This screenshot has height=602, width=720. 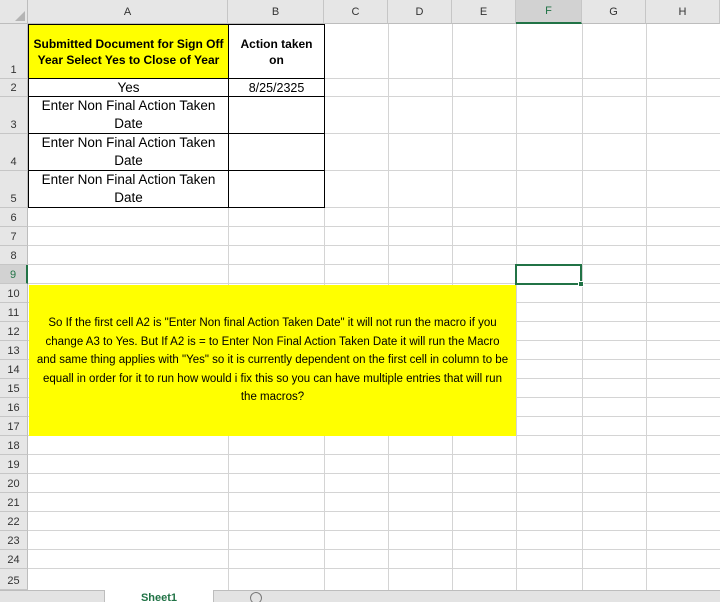 I want to click on cell-b1: Action taken on, so click(x=276, y=51).